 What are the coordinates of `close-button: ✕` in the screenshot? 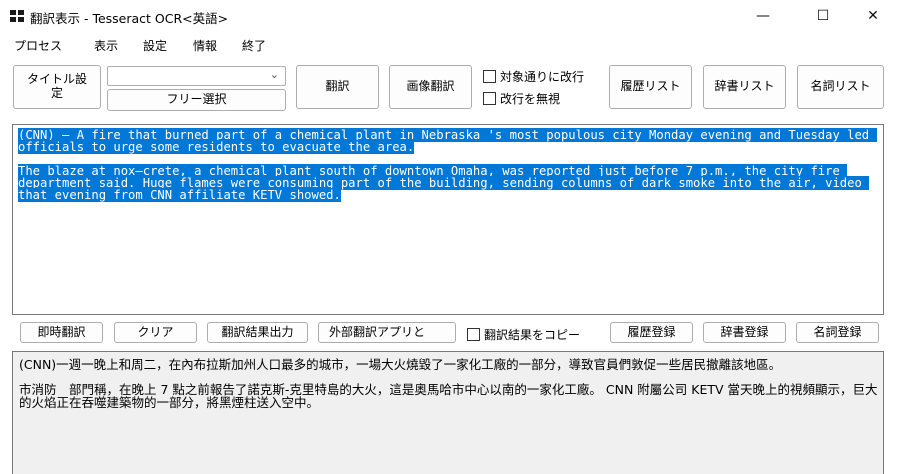 It's located at (873, 16).